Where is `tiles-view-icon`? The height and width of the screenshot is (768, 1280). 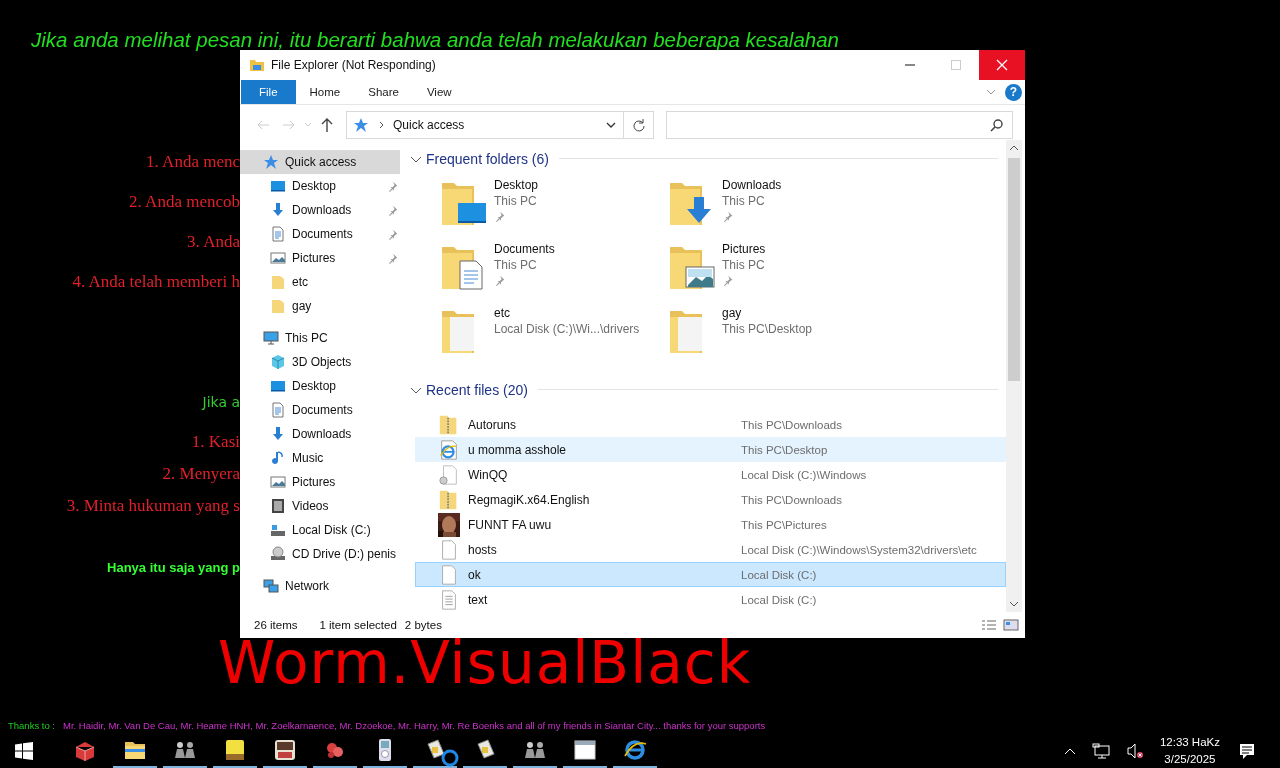
tiles-view-icon is located at coordinates (1011, 625).